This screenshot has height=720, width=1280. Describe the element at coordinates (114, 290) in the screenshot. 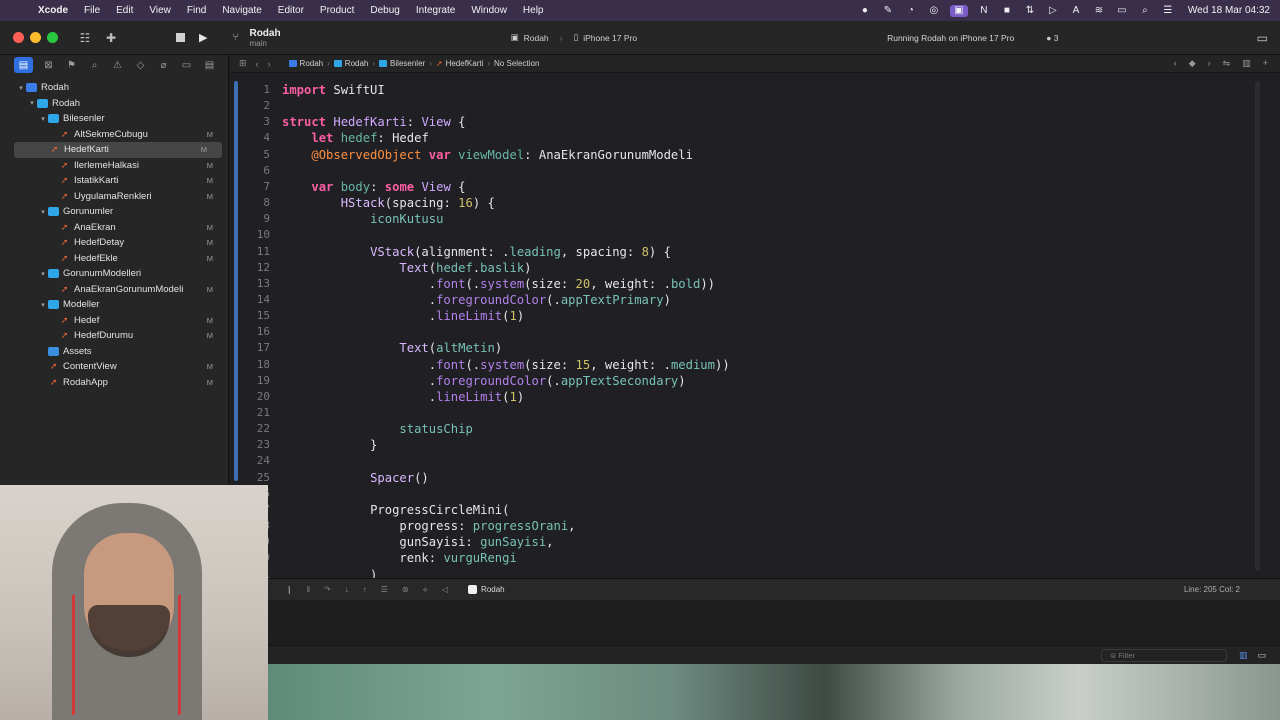

I see `file-tree-item: ➚ AnaEkranGorunumModeli M` at that location.